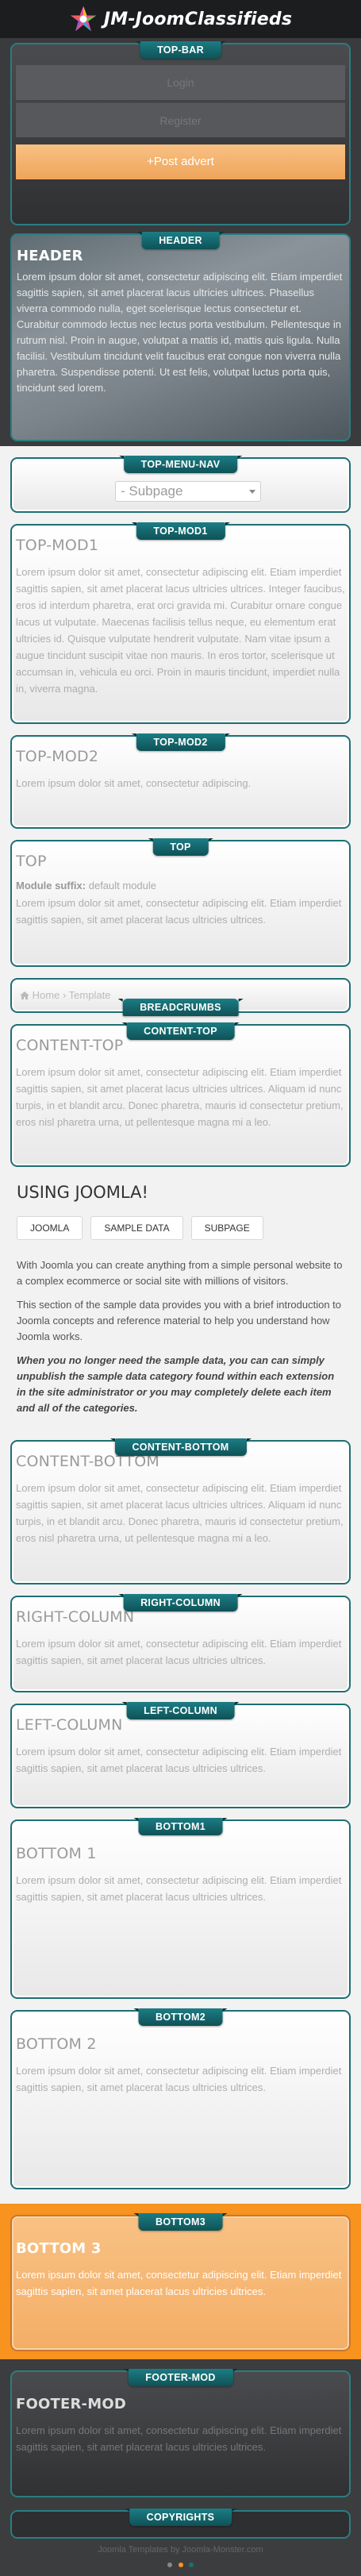 The image size is (361, 2576). I want to click on article-title: USING JOOMLA!, so click(82, 1192).